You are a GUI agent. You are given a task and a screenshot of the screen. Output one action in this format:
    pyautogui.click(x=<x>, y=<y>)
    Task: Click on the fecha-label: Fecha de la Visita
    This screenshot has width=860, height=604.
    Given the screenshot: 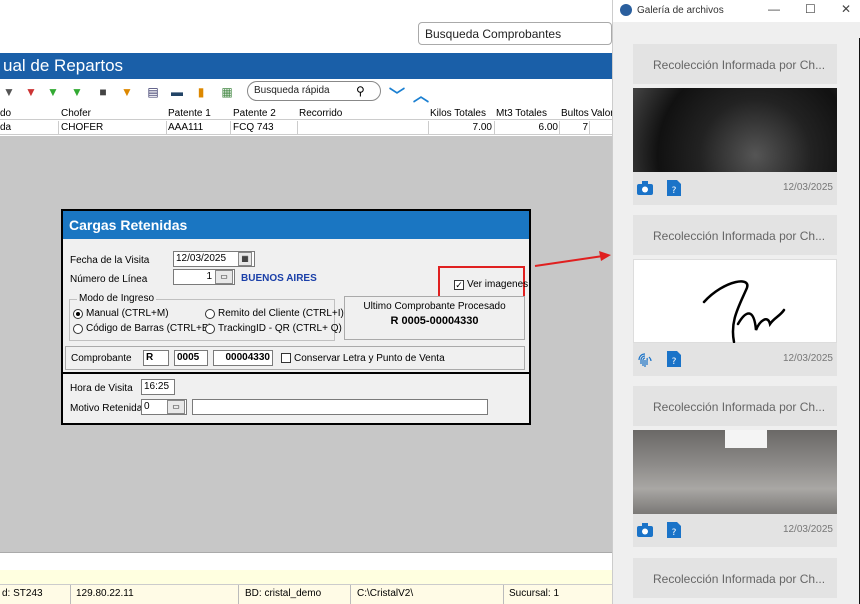 What is the action you would take?
    pyautogui.click(x=110, y=260)
    